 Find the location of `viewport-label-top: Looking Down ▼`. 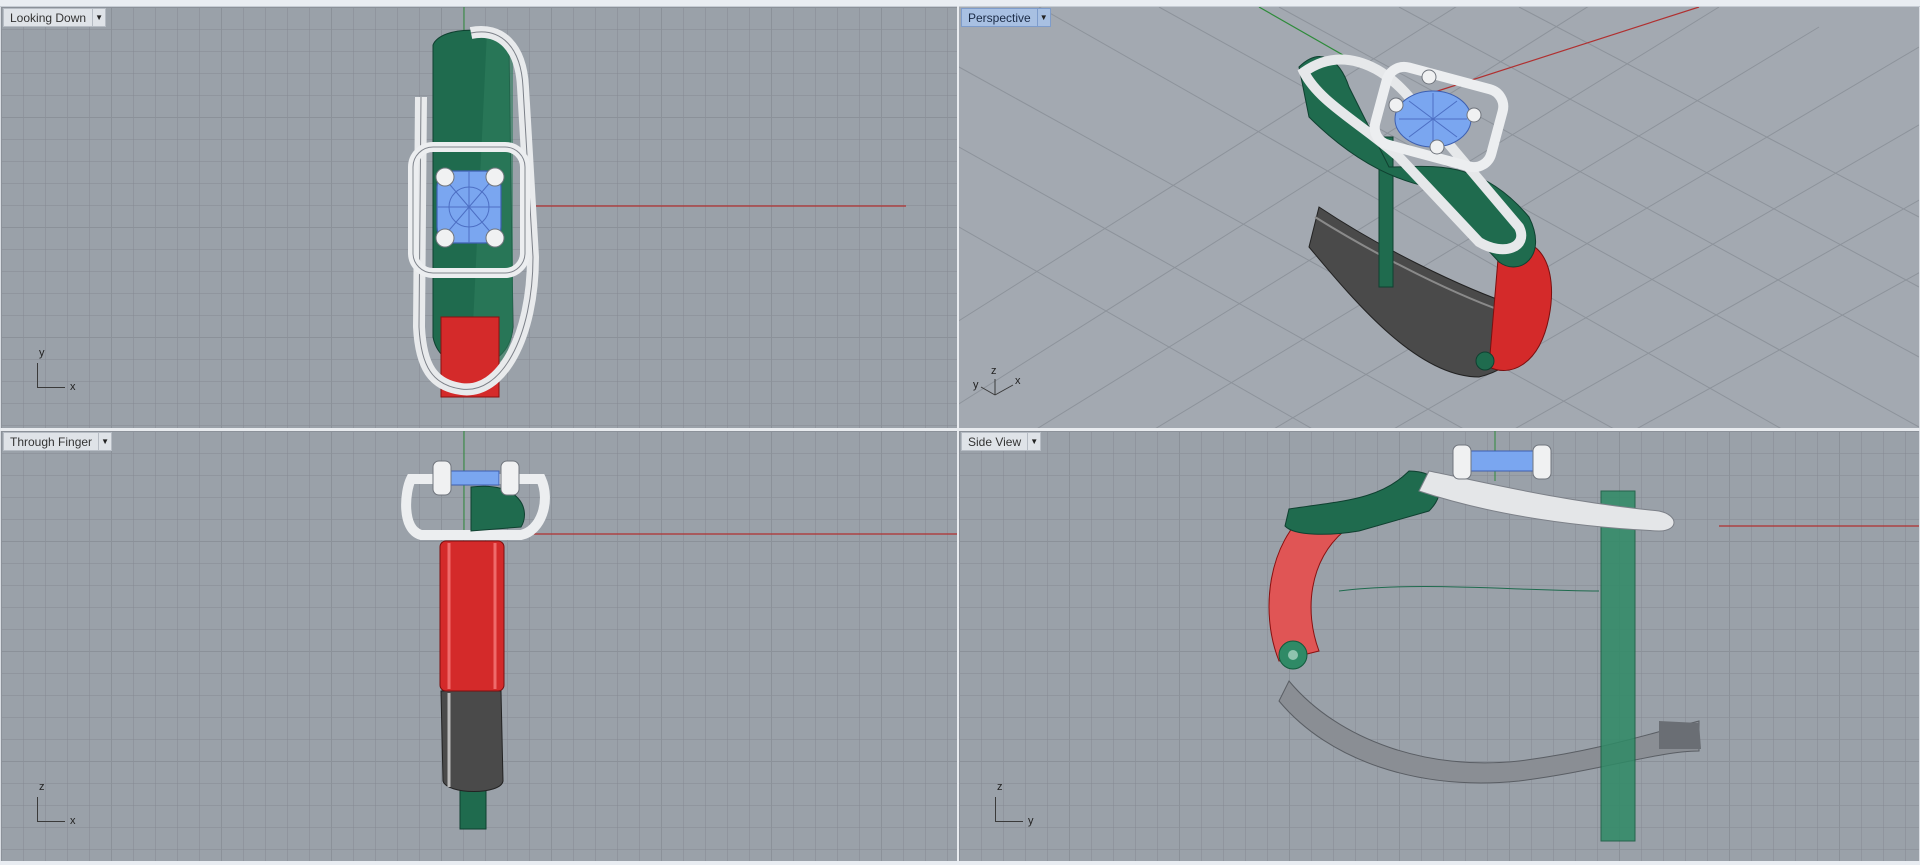

viewport-label-top: Looking Down ▼ is located at coordinates (55, 17).